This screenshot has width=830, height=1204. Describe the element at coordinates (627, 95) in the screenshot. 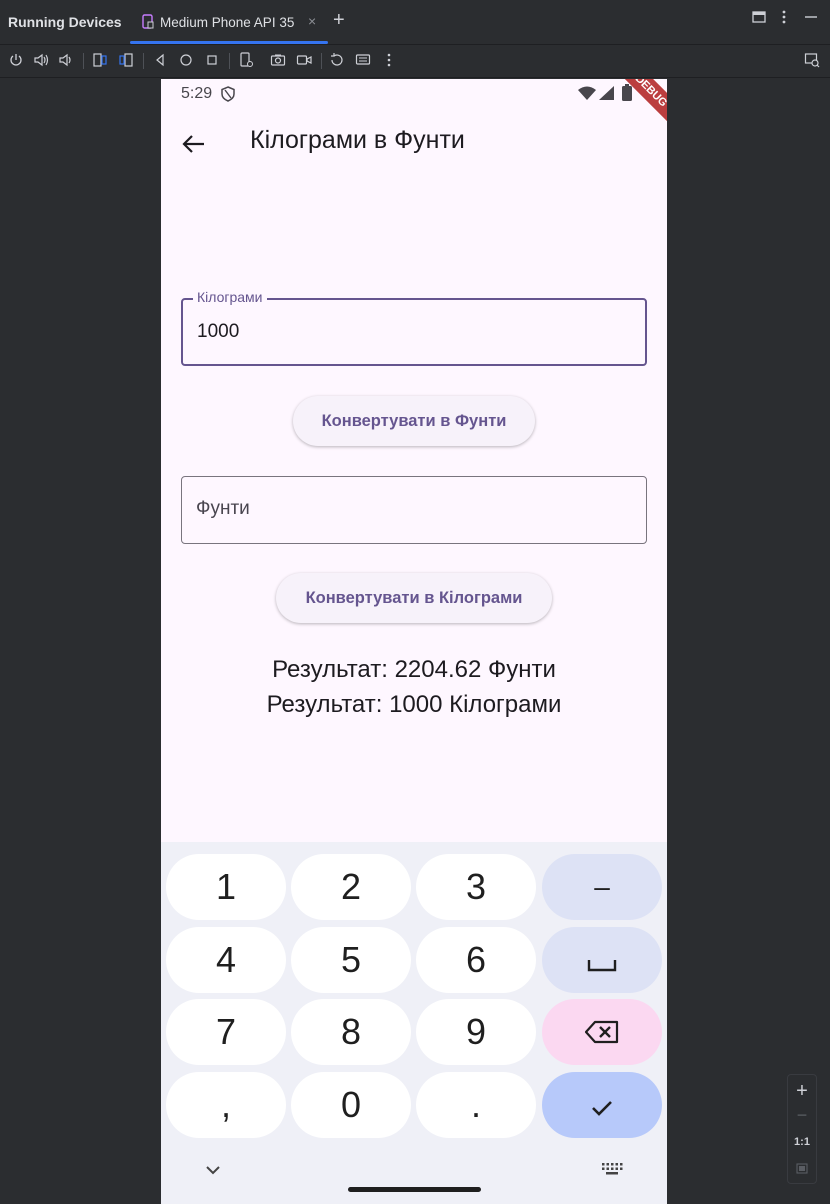

I see `battery-icon` at that location.